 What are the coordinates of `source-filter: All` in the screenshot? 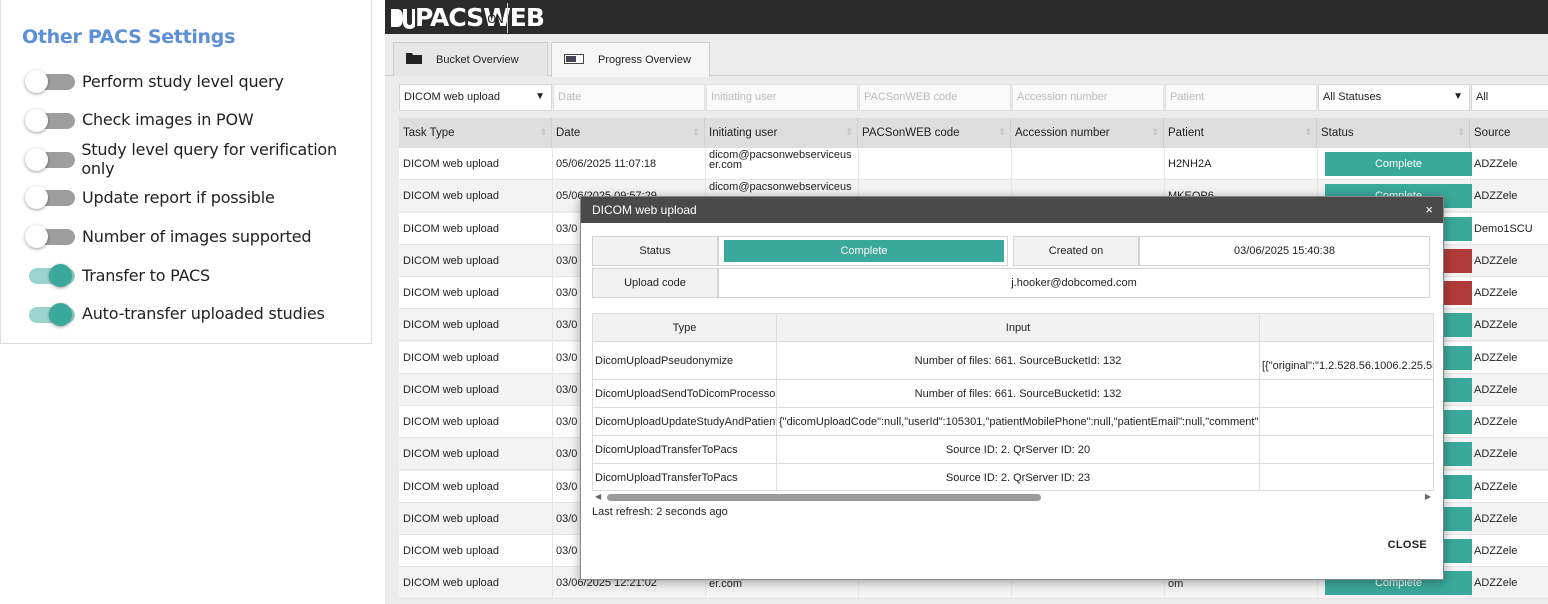 It's located at (1509, 97).